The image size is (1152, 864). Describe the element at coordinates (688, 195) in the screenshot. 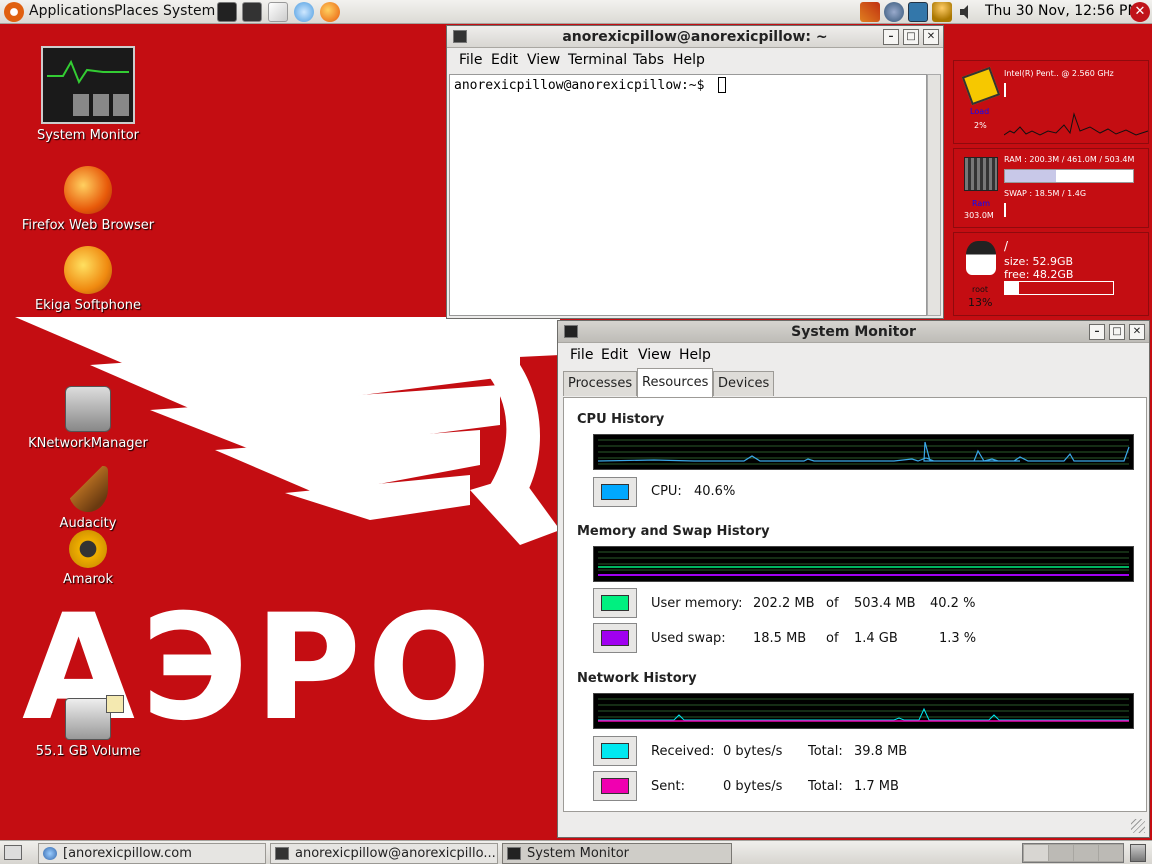

I see `terminal-screen: anorexicpillow@anorexicpillow:~$` at that location.